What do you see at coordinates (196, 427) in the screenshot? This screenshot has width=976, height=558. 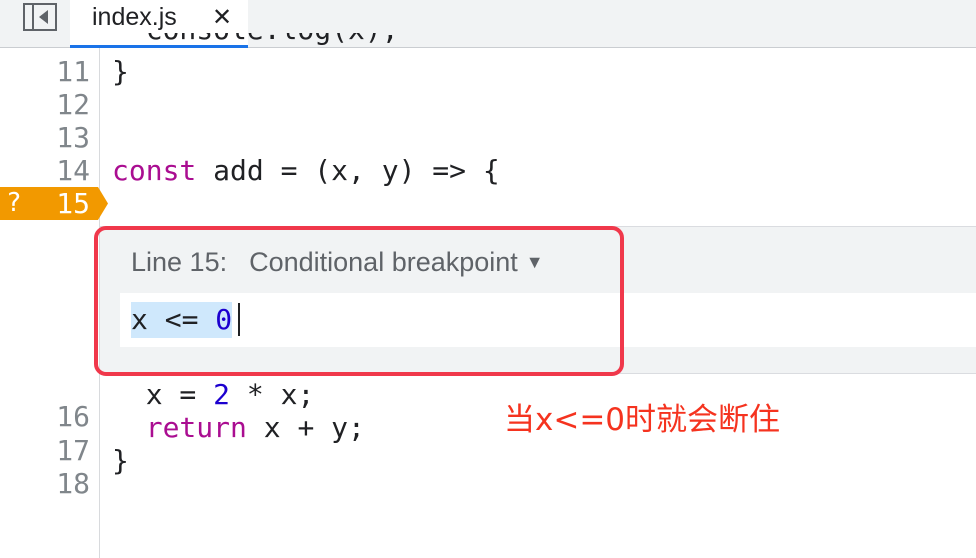 I see `keyword-return: return` at bounding box center [196, 427].